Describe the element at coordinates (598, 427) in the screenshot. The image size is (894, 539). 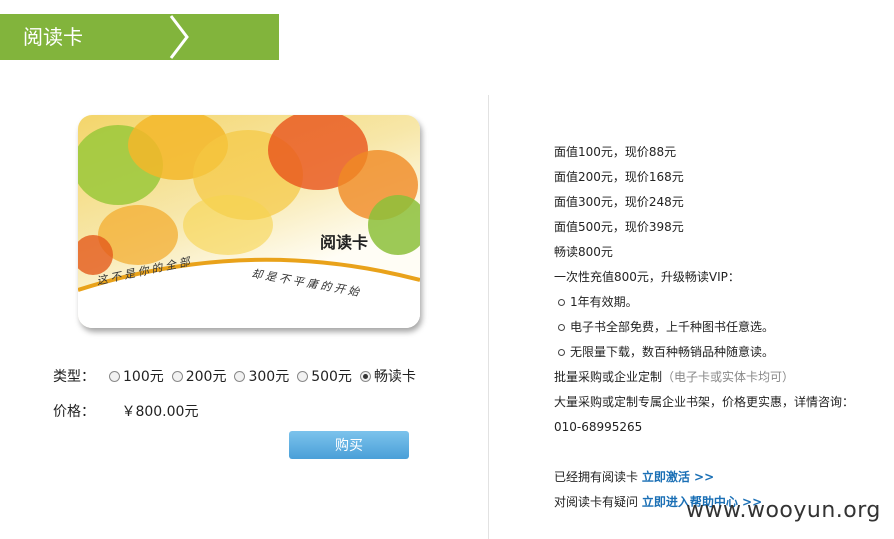
I see `phone-number: 010-68995265` at that location.